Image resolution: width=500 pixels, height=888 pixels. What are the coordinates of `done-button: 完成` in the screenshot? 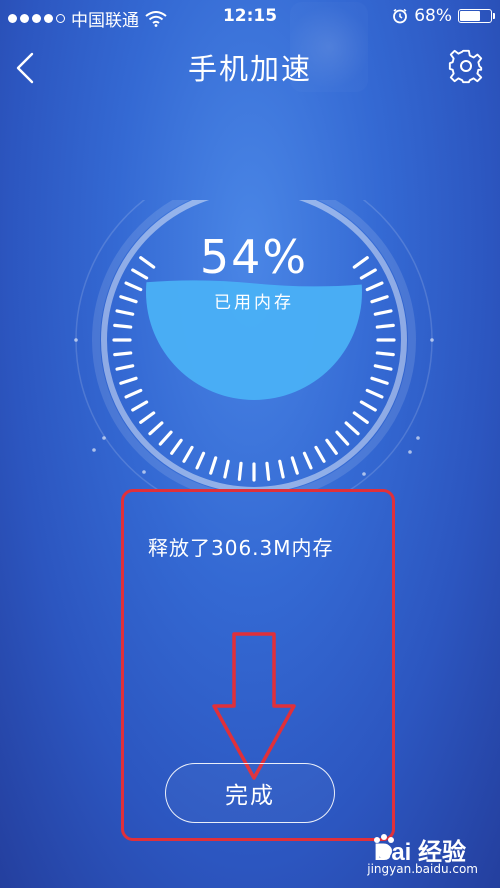 It's located at (250, 793).